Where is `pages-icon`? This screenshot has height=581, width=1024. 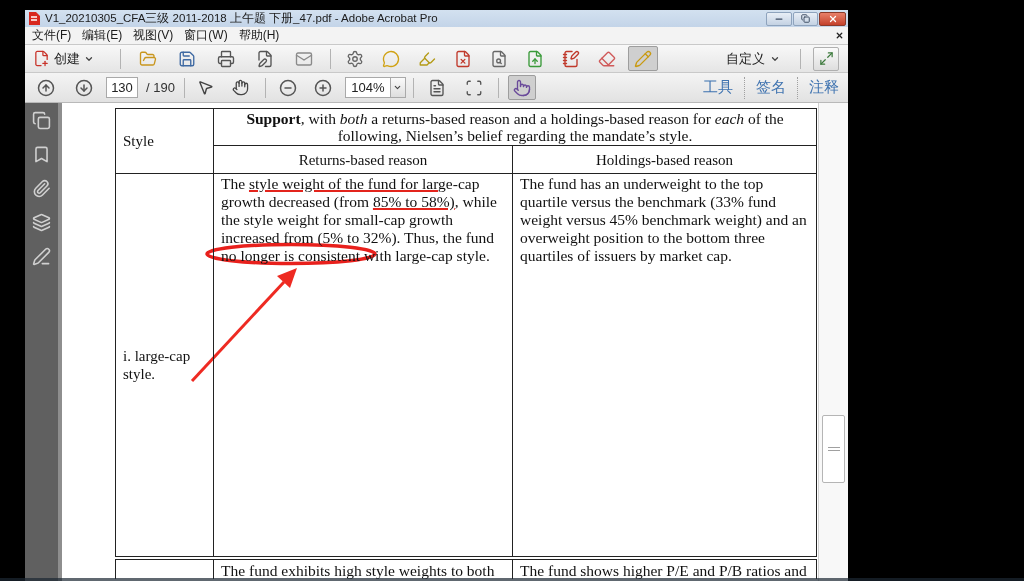 pages-icon is located at coordinates (41, 120).